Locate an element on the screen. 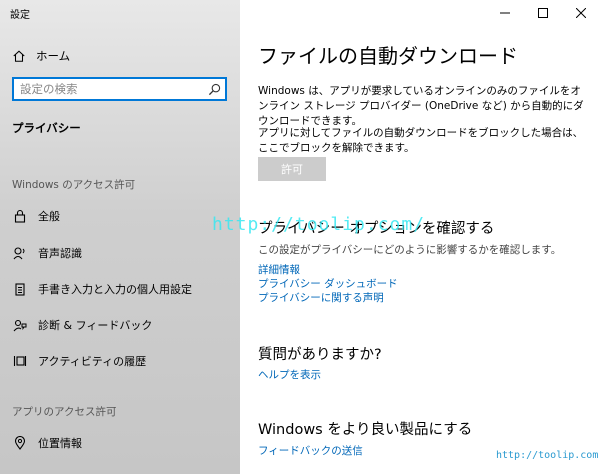 Image resolution: width=600 pixels, height=474 pixels. sidebar-item-label: 音声認識 is located at coordinates (60, 253).